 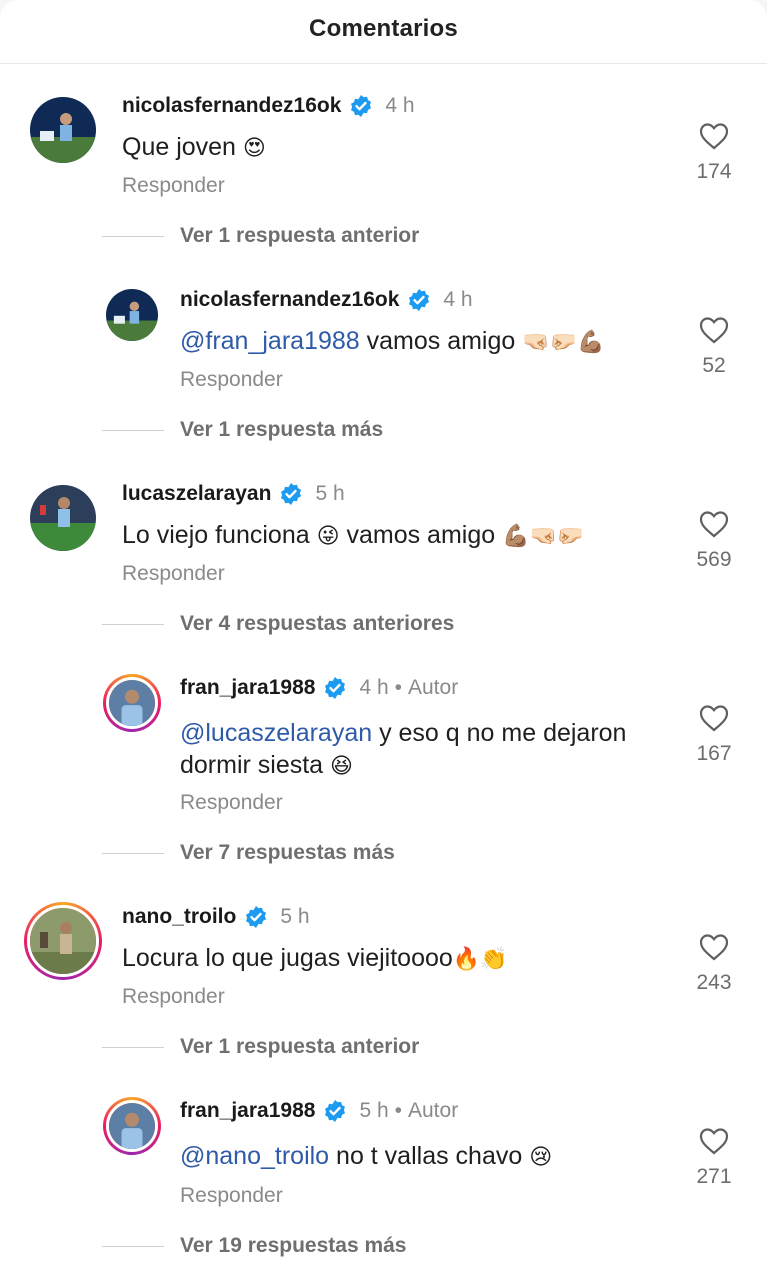 I want to click on like-count: 174, so click(x=714, y=171).